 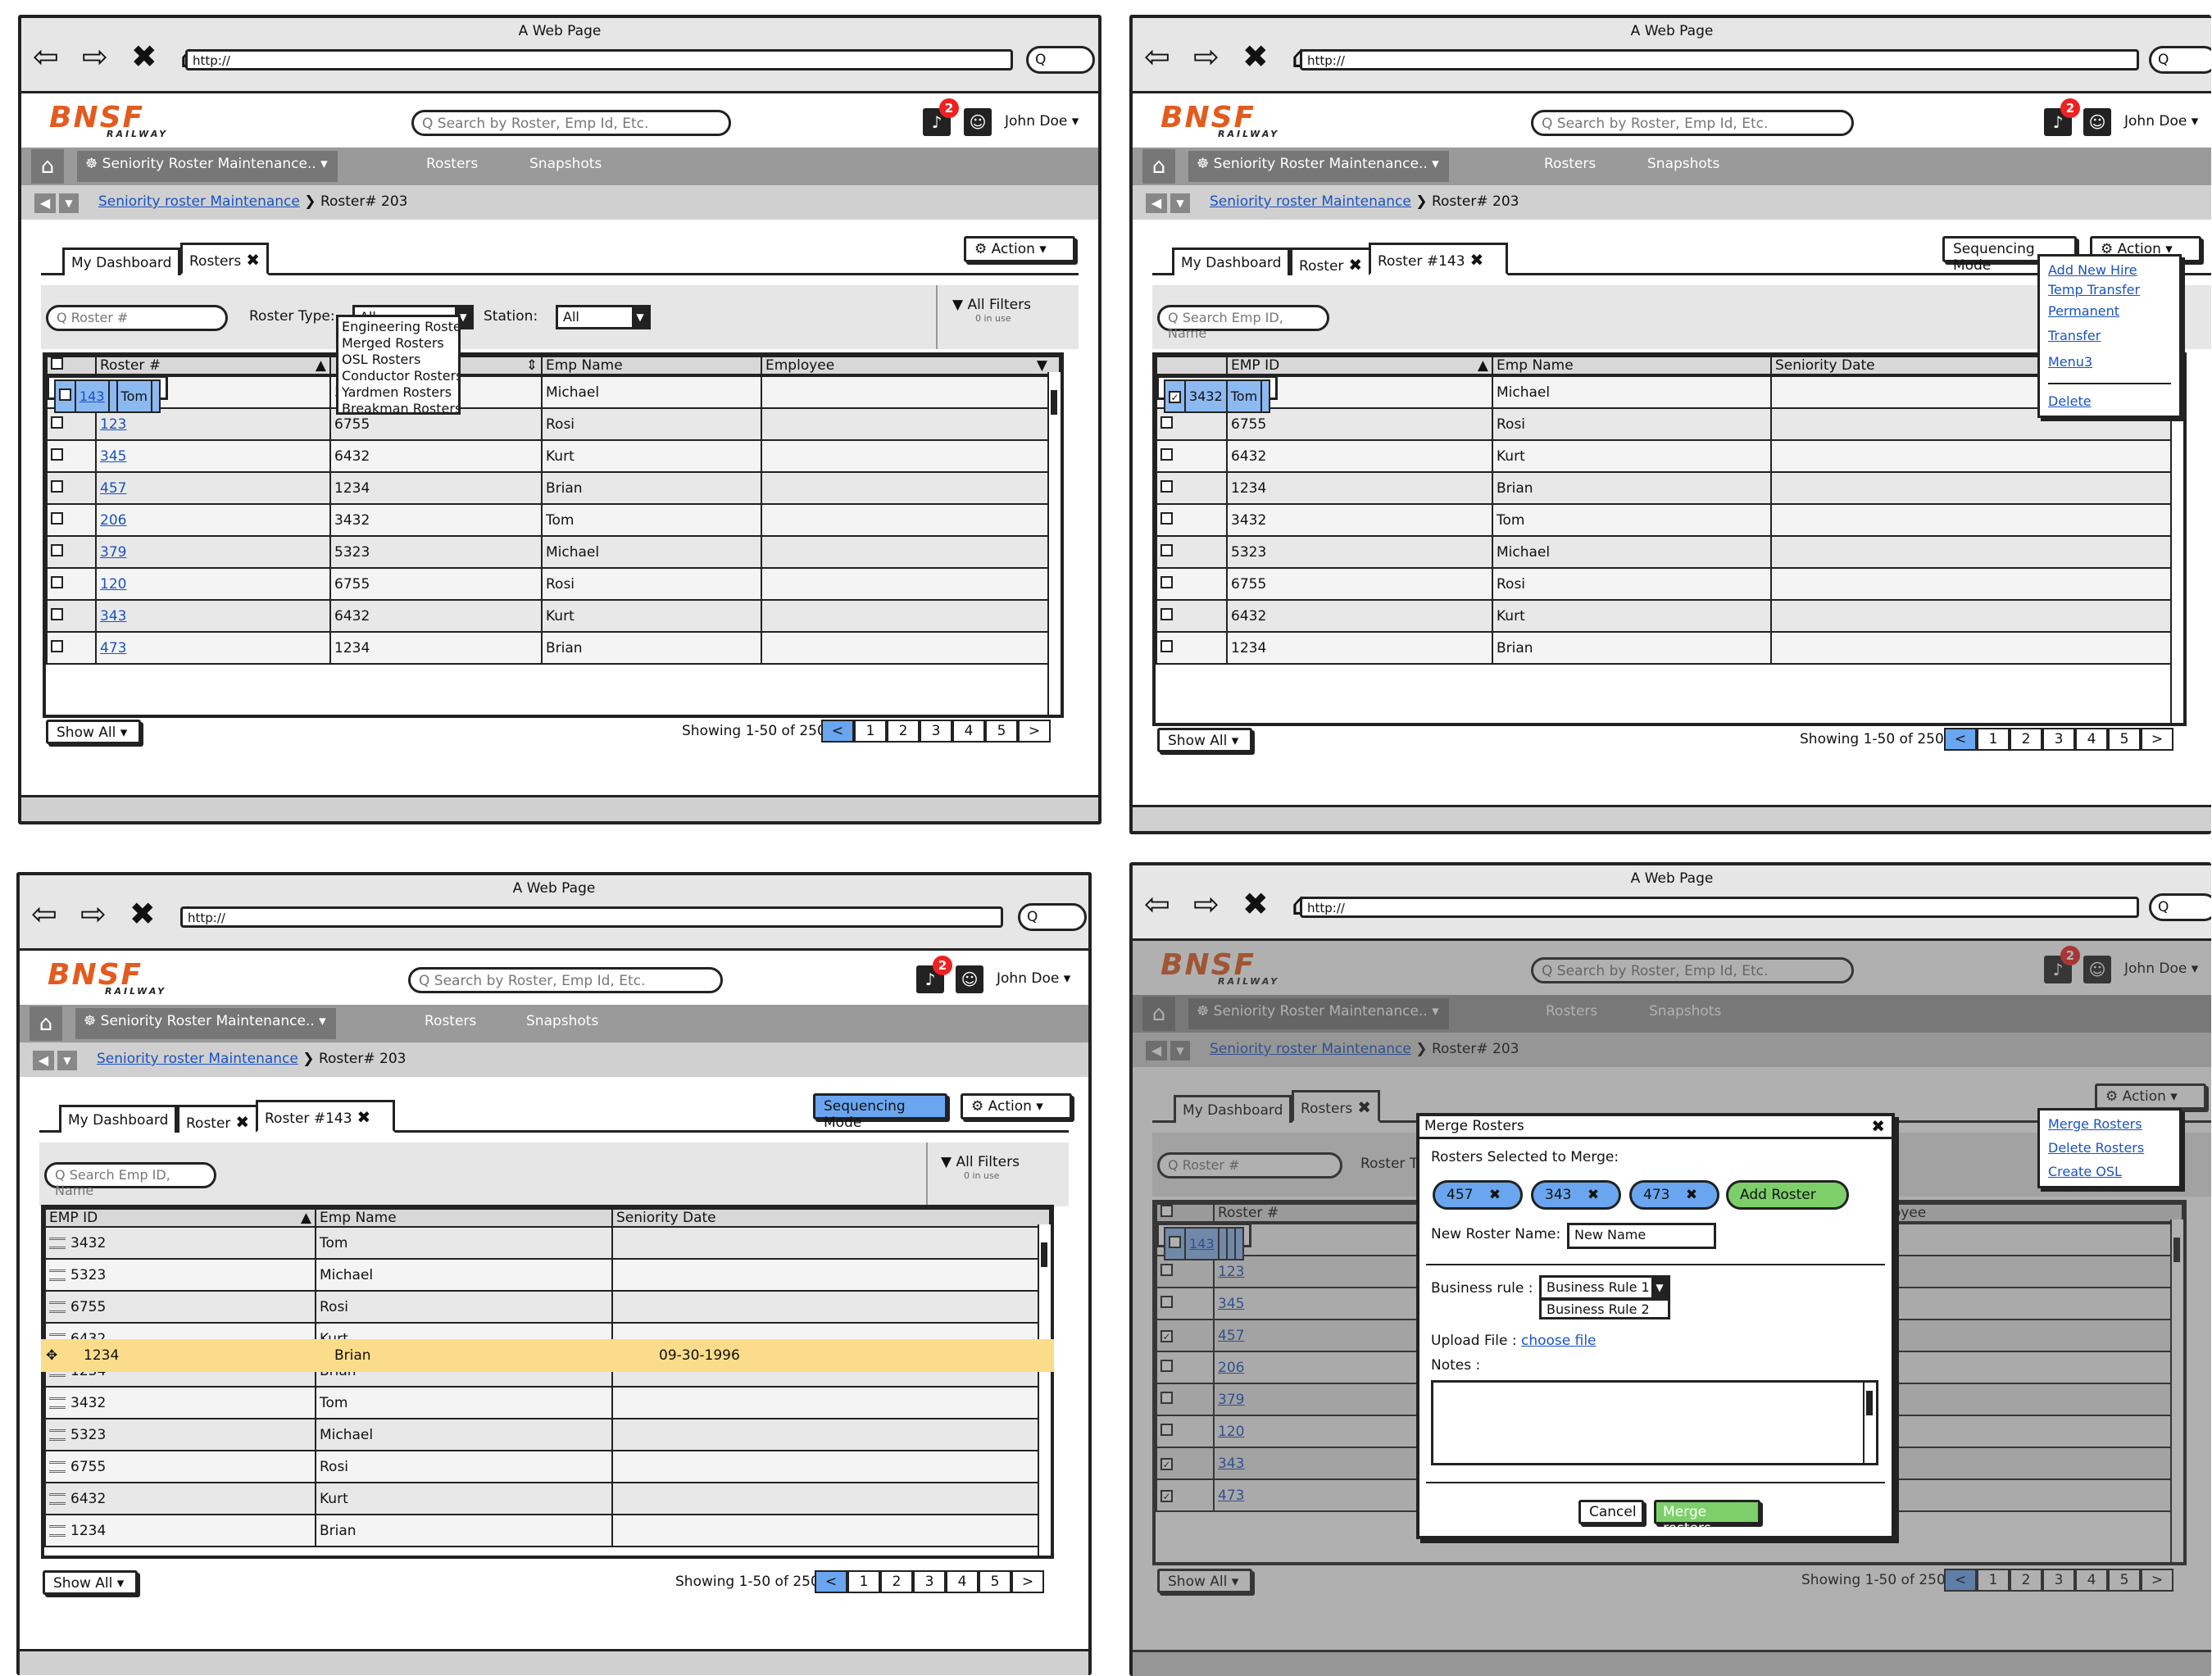 I want to click on col-seniority-date: Seniority Date, so click(x=831, y=1218).